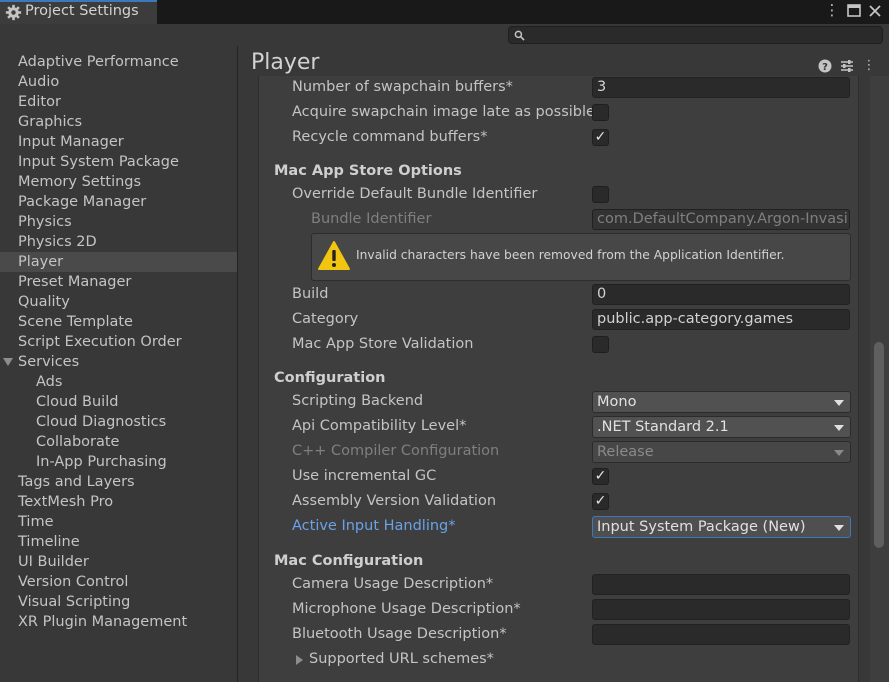 Image resolution: width=889 pixels, height=682 pixels. Describe the element at coordinates (558, 402) in the screenshot. I see `scripting-backend-row: Scripting Backend Mono` at that location.